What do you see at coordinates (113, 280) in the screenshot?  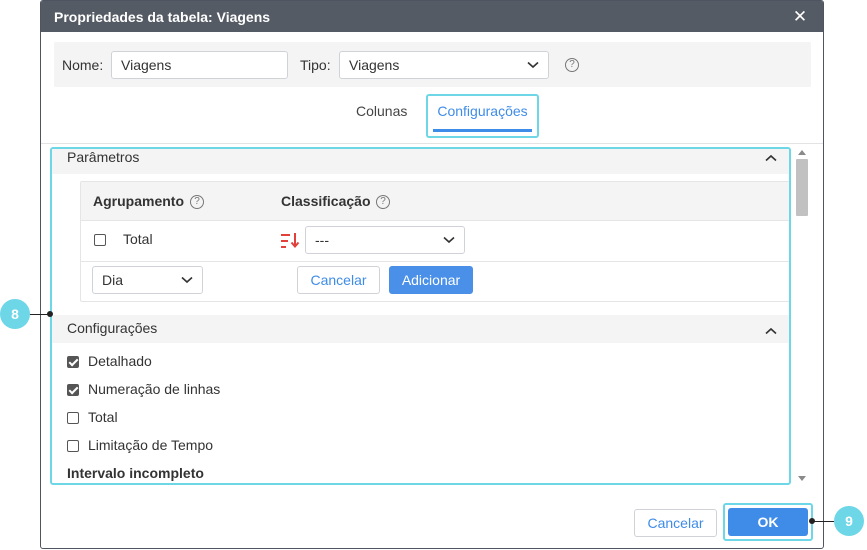 I see `grouping-select-value: Dia` at bounding box center [113, 280].